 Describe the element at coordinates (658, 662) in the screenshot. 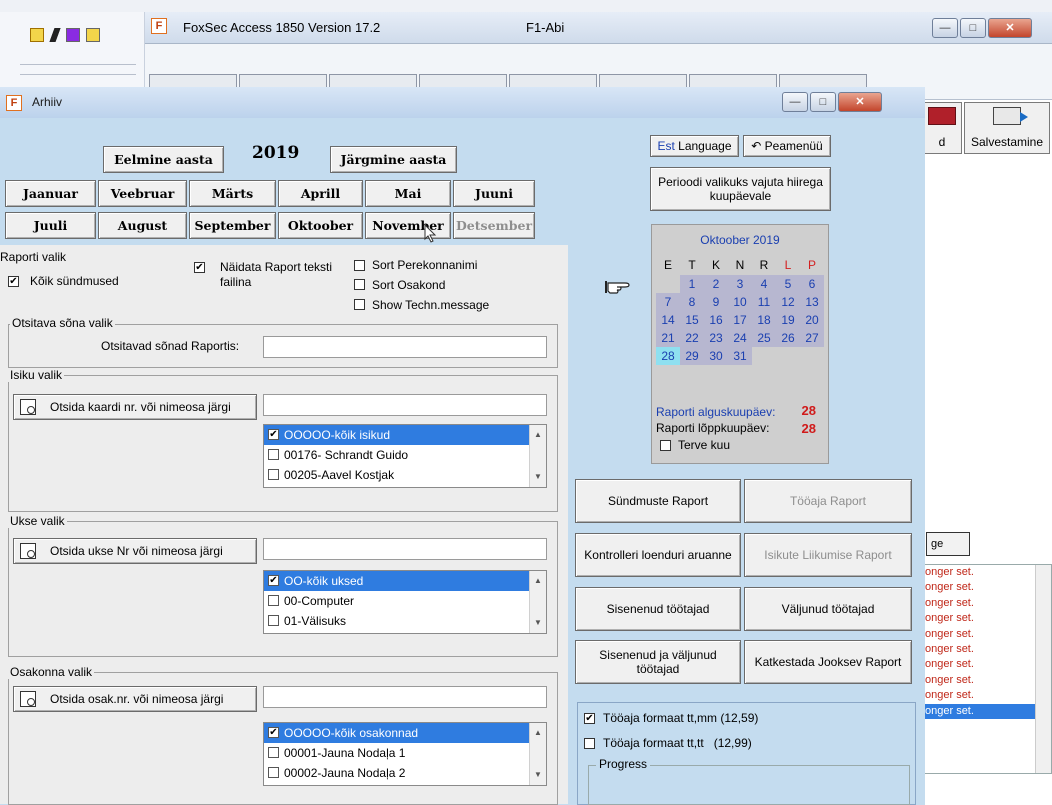

I see `entered-exited-employees-button: Sisenenud ja väljunud töötajad` at that location.